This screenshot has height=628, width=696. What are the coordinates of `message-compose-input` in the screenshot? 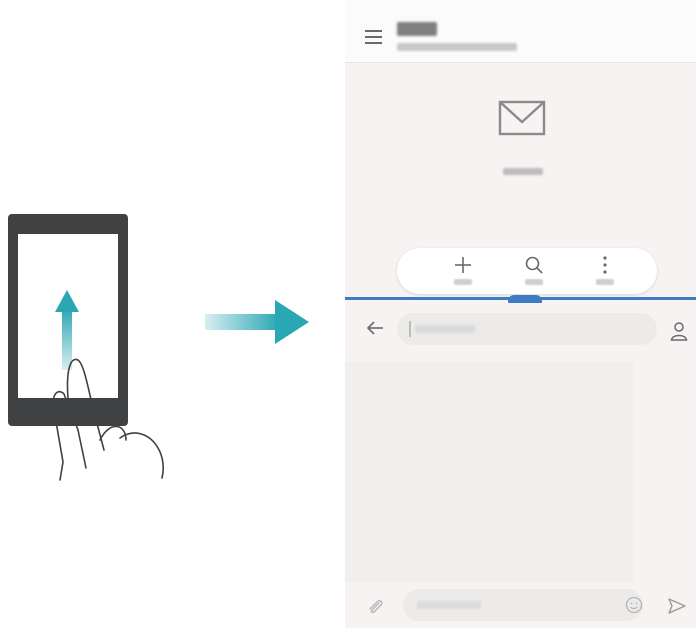 It's located at (523, 605).